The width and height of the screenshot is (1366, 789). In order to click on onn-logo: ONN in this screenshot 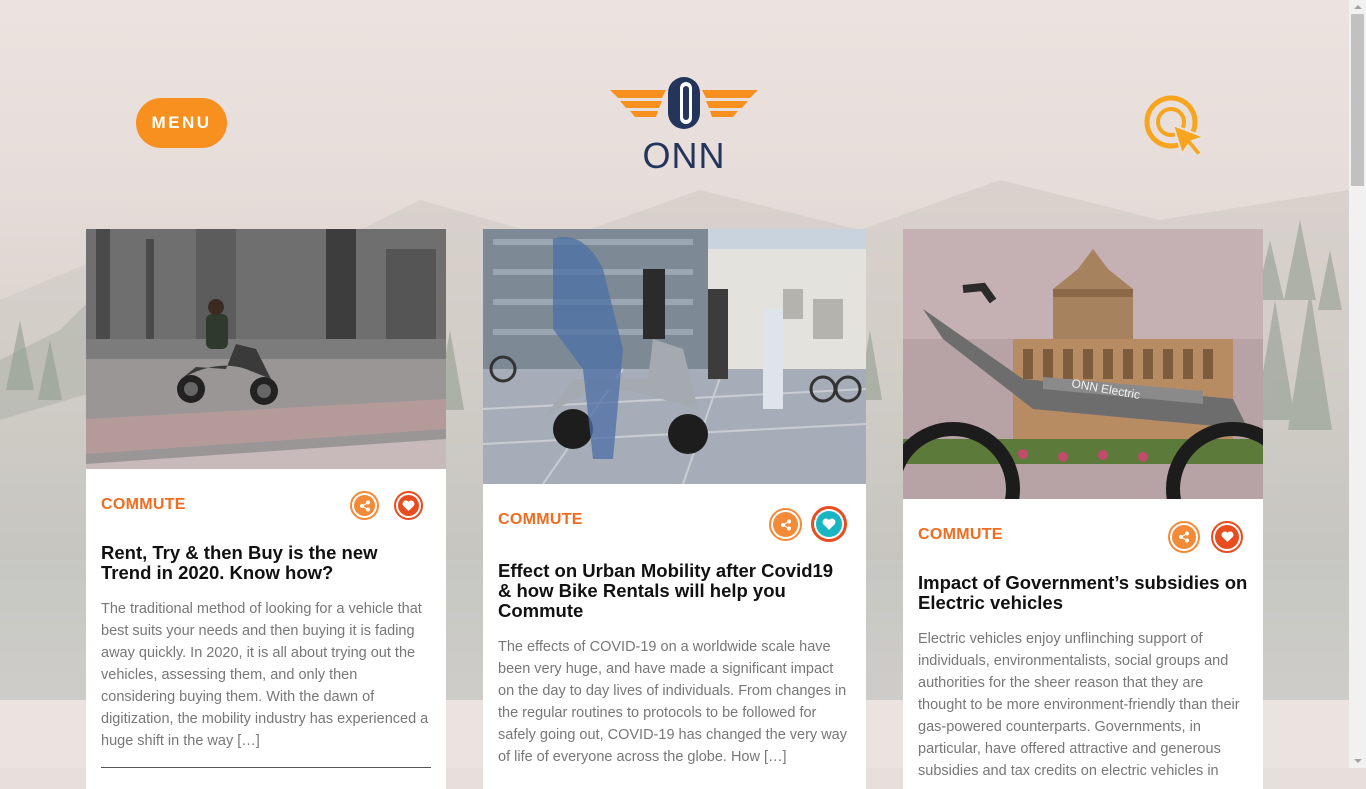, I will do `click(684, 125)`.